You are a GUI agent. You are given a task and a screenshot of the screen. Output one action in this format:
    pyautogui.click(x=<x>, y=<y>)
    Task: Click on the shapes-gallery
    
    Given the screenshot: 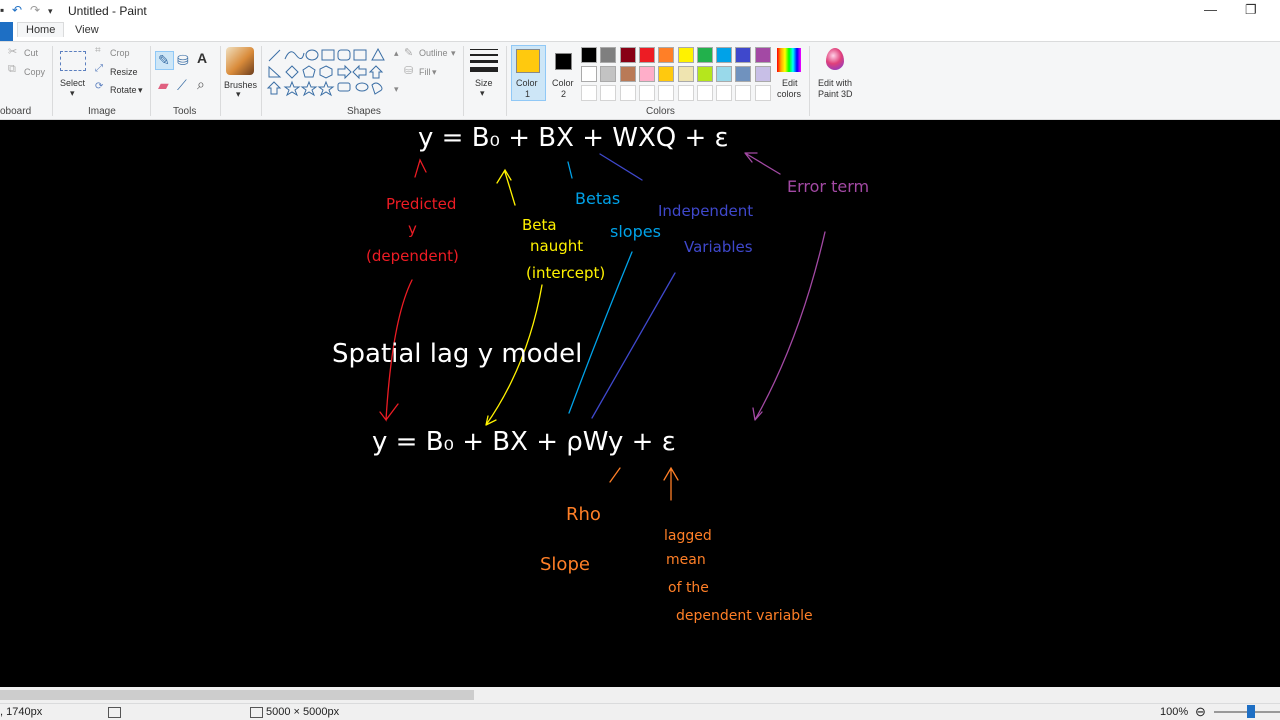 What is the action you would take?
    pyautogui.click(x=330, y=73)
    